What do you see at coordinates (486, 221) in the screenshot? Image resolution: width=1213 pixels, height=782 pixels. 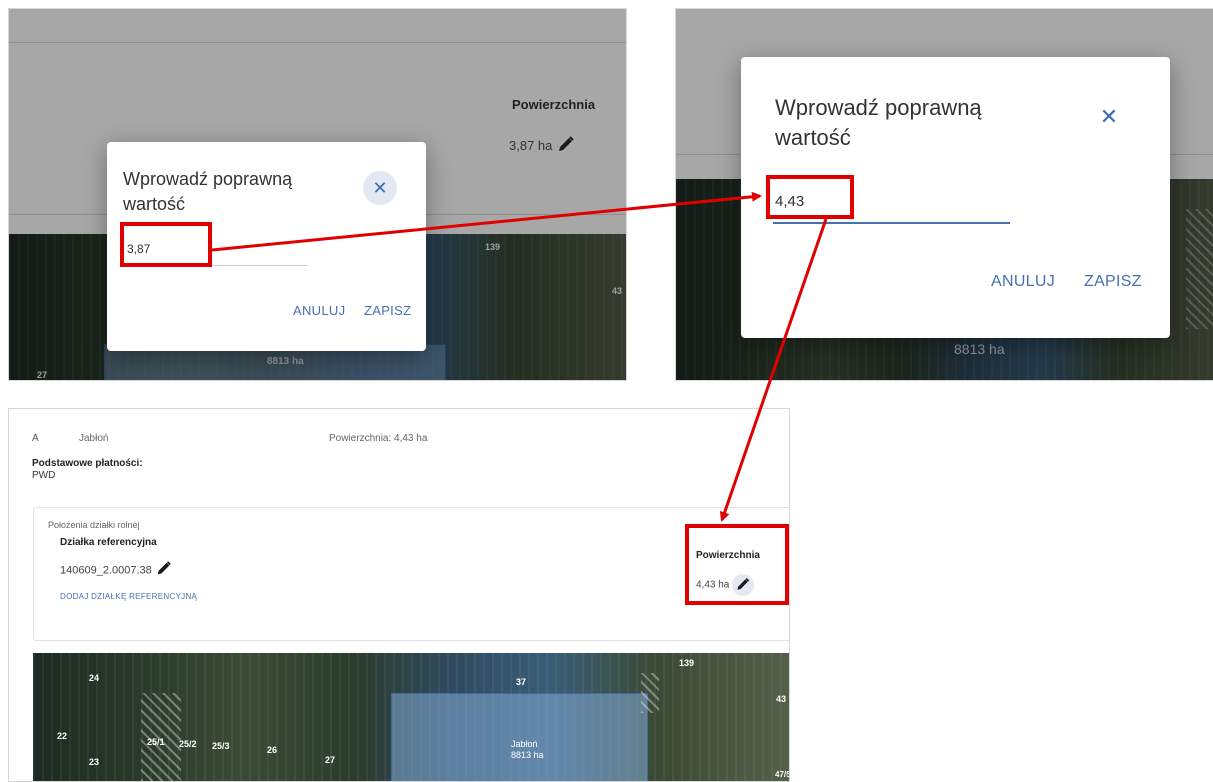 I see `arrow-to-edit` at bounding box center [486, 221].